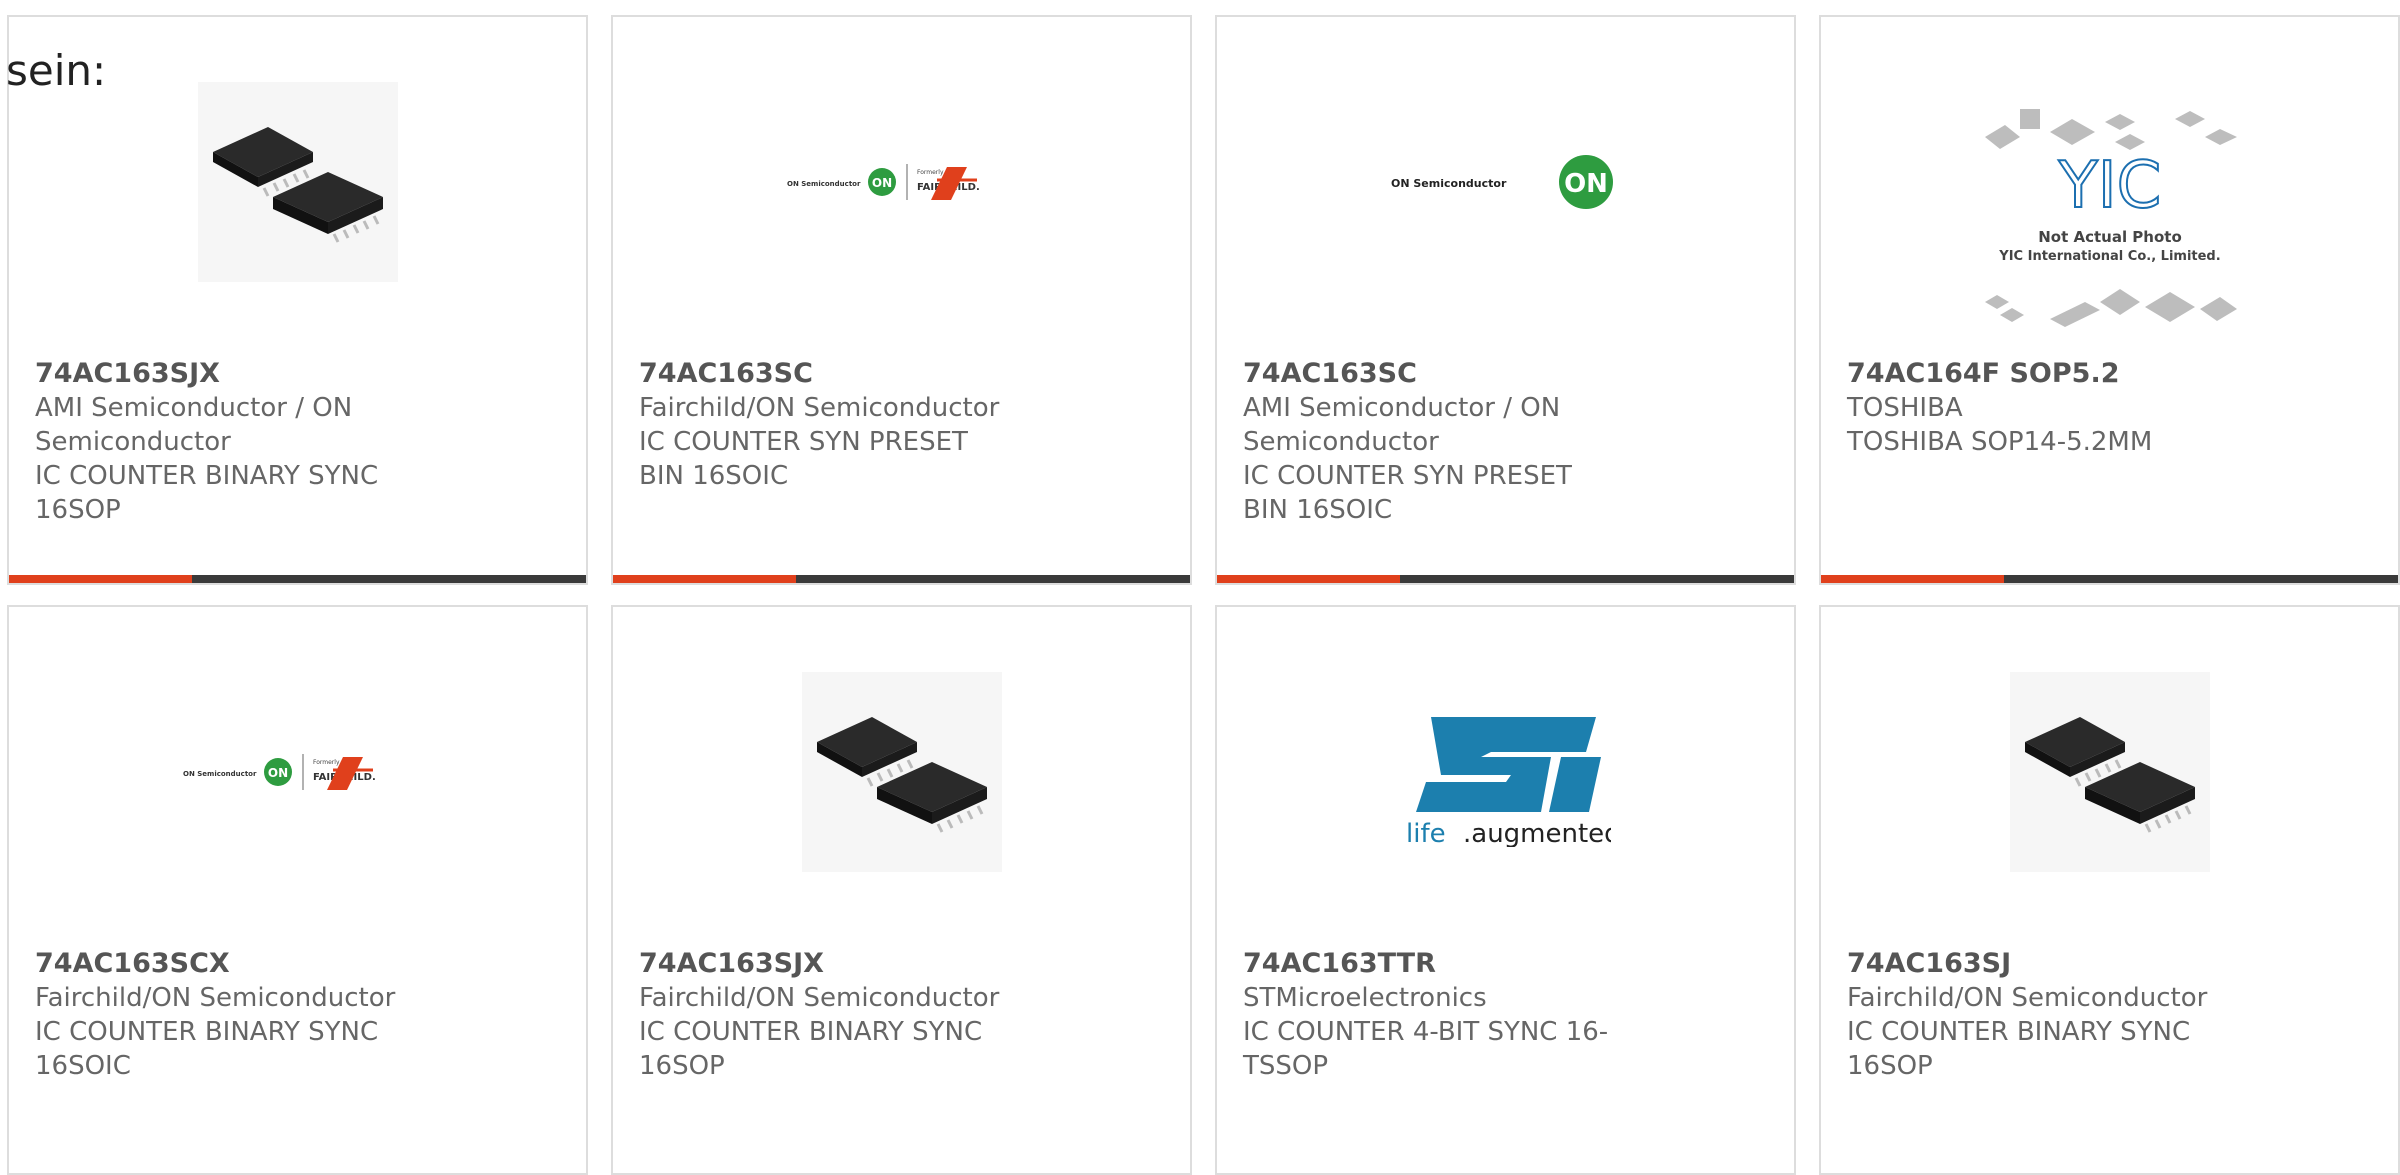 This screenshot has height=1175, width=2400. I want to click on on-semi-logo-icon: ON Semiconductor ON, so click(1502, 182).